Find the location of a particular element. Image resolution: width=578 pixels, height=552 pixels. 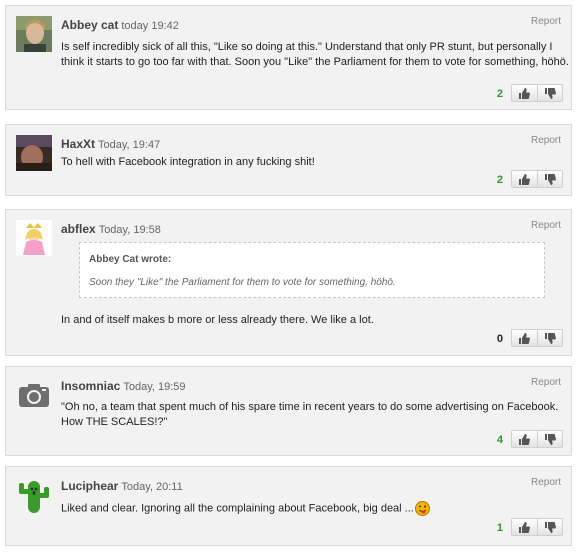

vote-score: 4 is located at coordinates (499, 440).